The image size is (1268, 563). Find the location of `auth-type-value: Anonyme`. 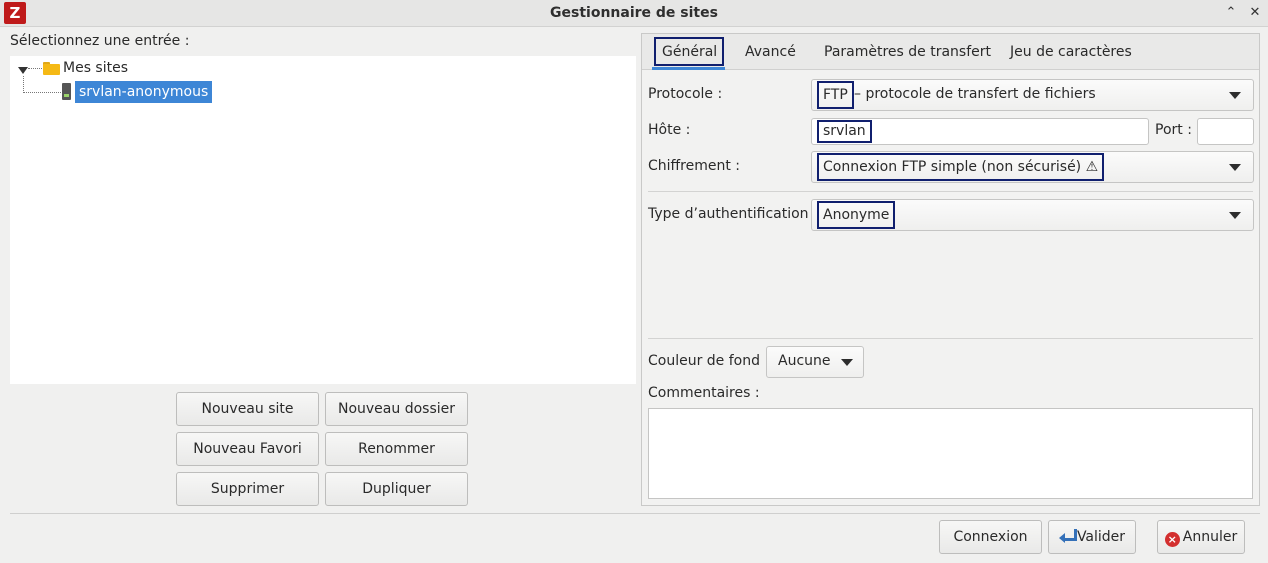

auth-type-value: Anonyme is located at coordinates (856, 215).